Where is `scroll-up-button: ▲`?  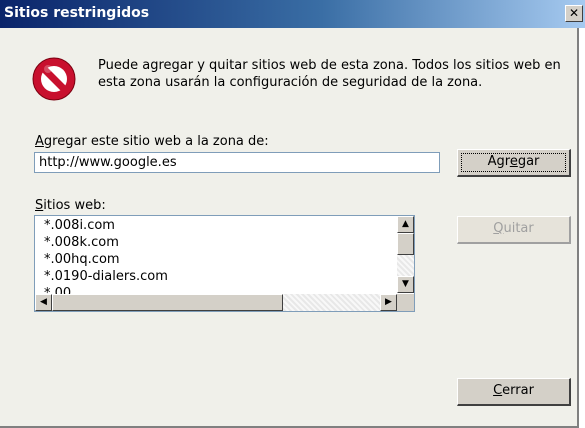
scroll-up-button: ▲ is located at coordinates (405, 224).